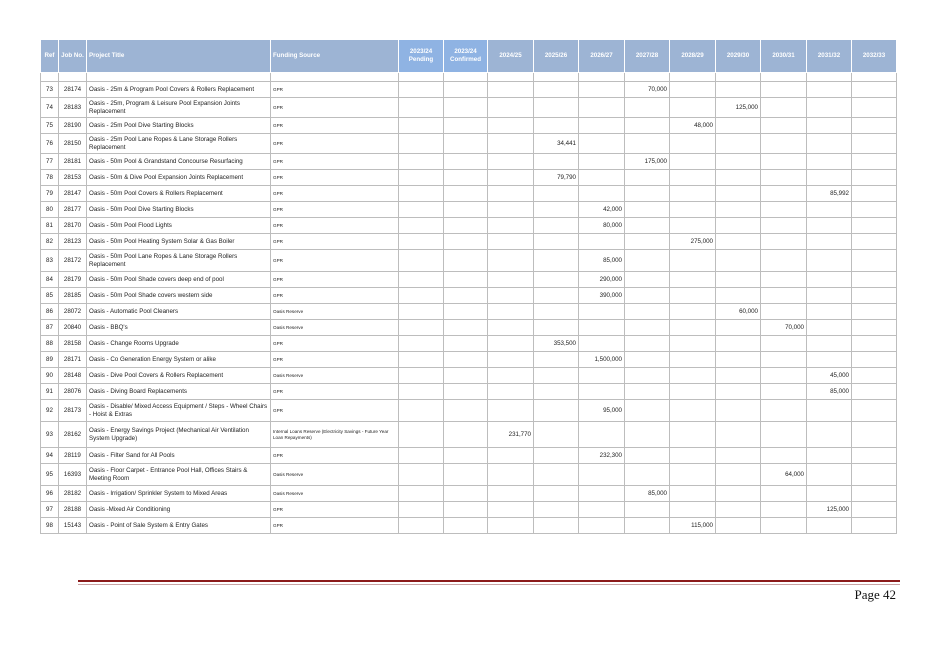 The image size is (928, 656). I want to click on ref-cell: 76, so click(49, 143).